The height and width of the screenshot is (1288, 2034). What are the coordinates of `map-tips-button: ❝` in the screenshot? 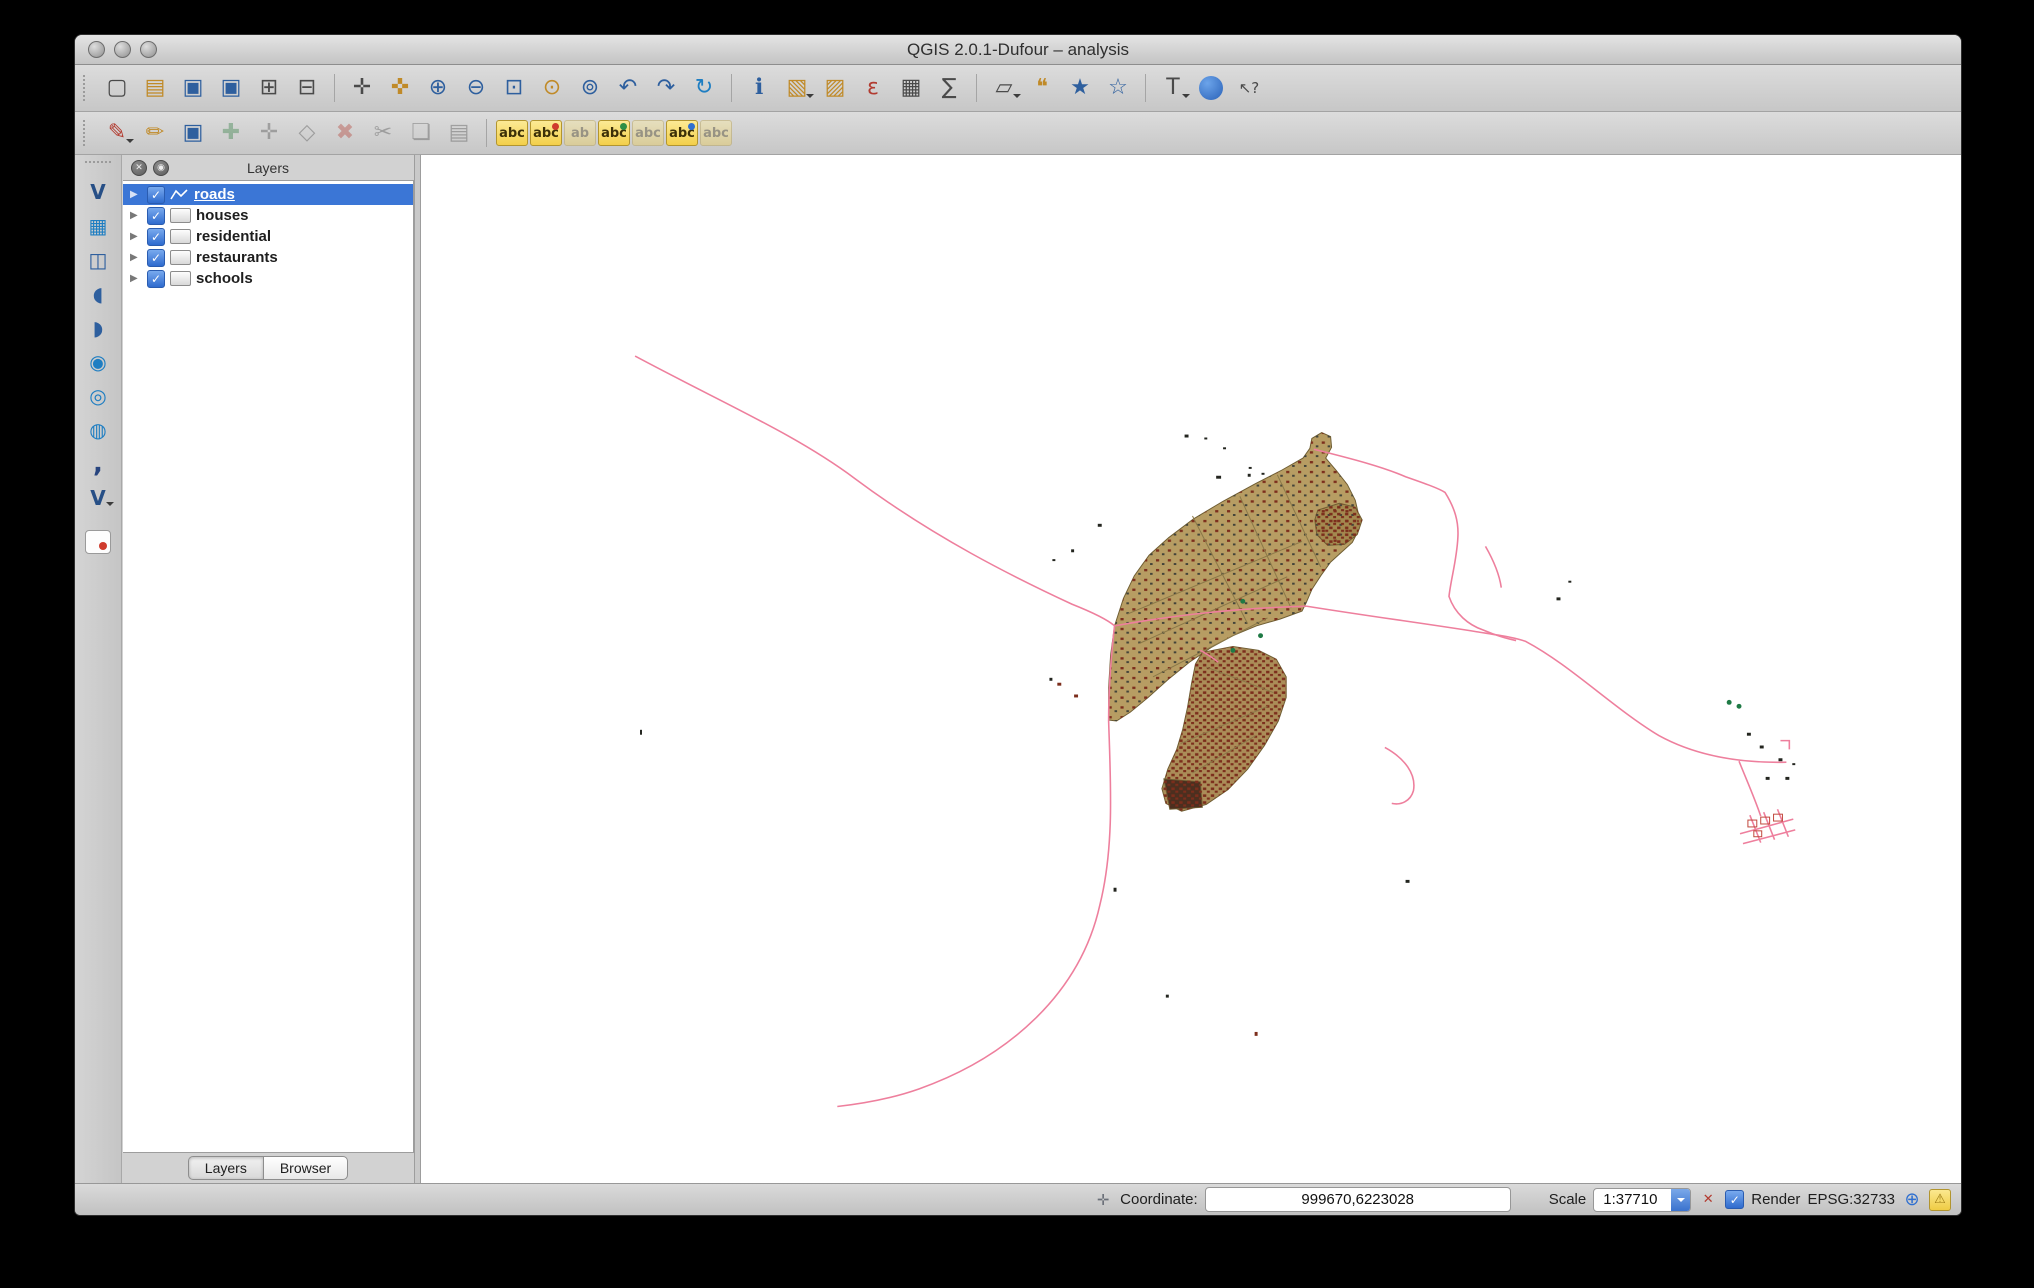 It's located at (1042, 88).